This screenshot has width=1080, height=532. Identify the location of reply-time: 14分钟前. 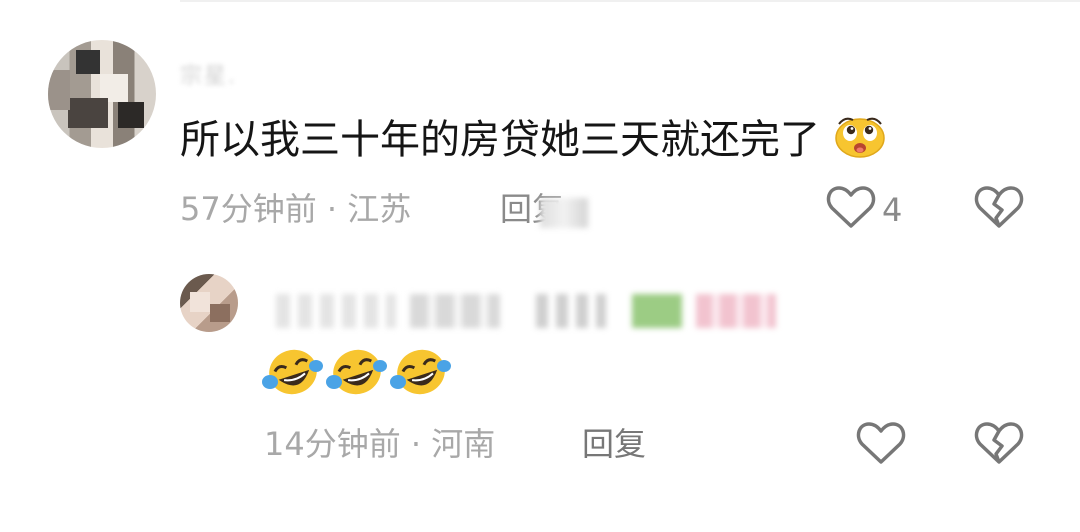
(332, 444).